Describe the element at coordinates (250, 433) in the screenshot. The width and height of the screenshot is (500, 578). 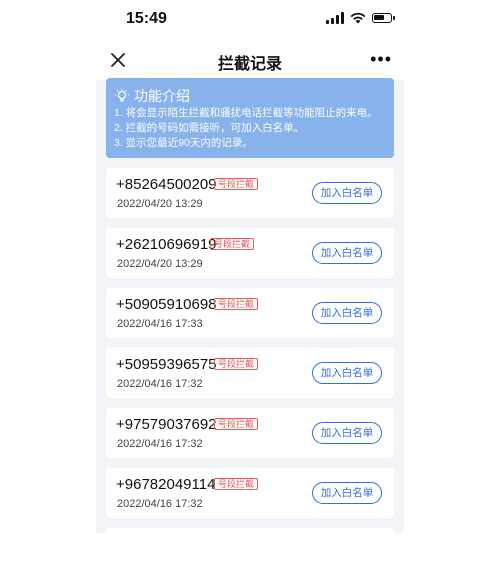
I see `record-item: +97579037692 号段拦截 2022/04/16 17:32 加入白名单` at that location.